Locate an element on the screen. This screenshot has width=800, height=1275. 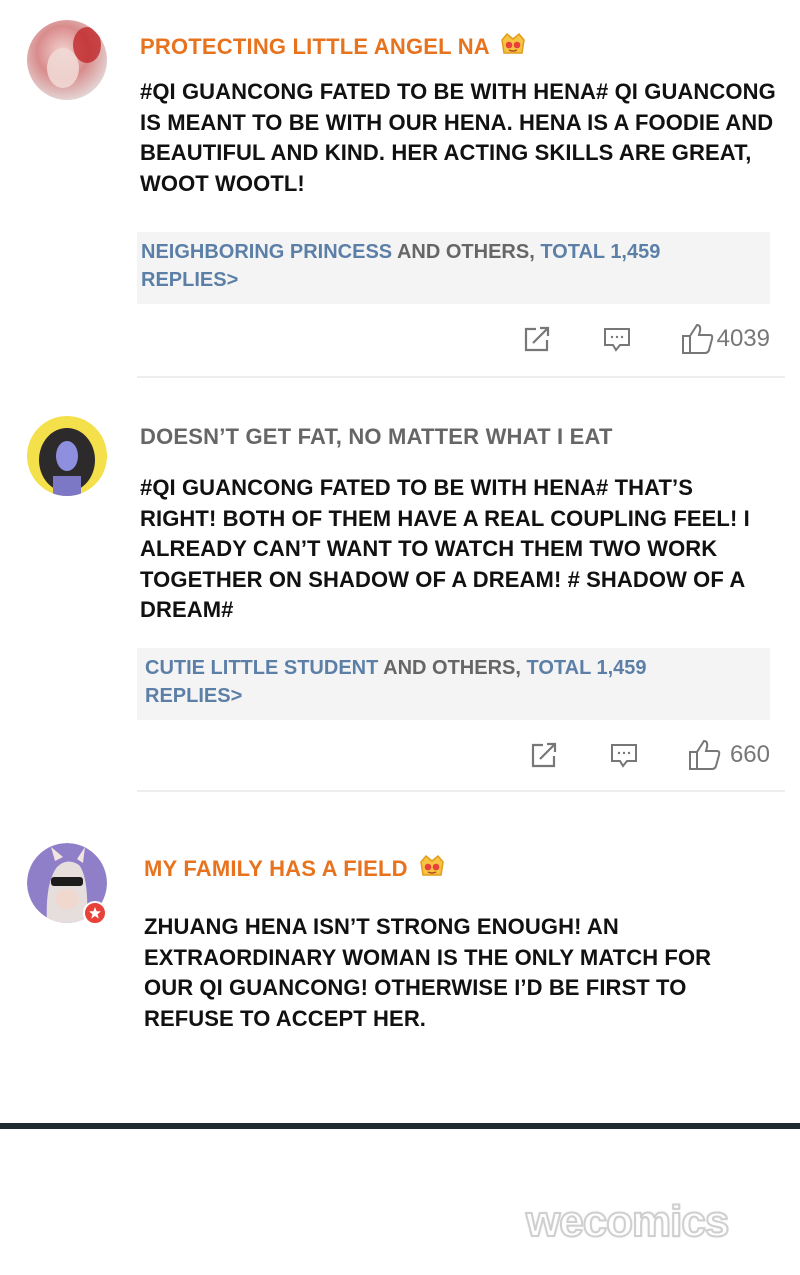
username: PROTECTING LITTLE ANGEL NA is located at coordinates (333, 47).